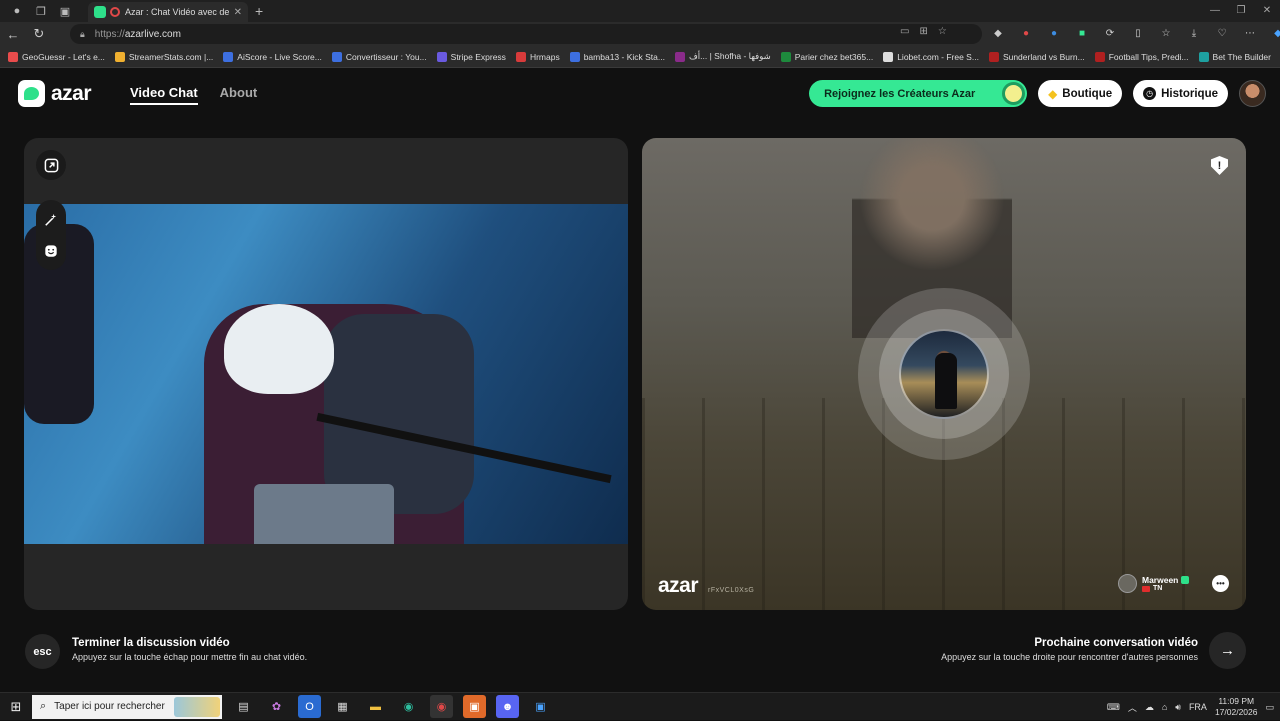  Describe the element at coordinates (1110, 33) in the screenshot. I see `extensions-puzzle-icon: ⟳` at that location.